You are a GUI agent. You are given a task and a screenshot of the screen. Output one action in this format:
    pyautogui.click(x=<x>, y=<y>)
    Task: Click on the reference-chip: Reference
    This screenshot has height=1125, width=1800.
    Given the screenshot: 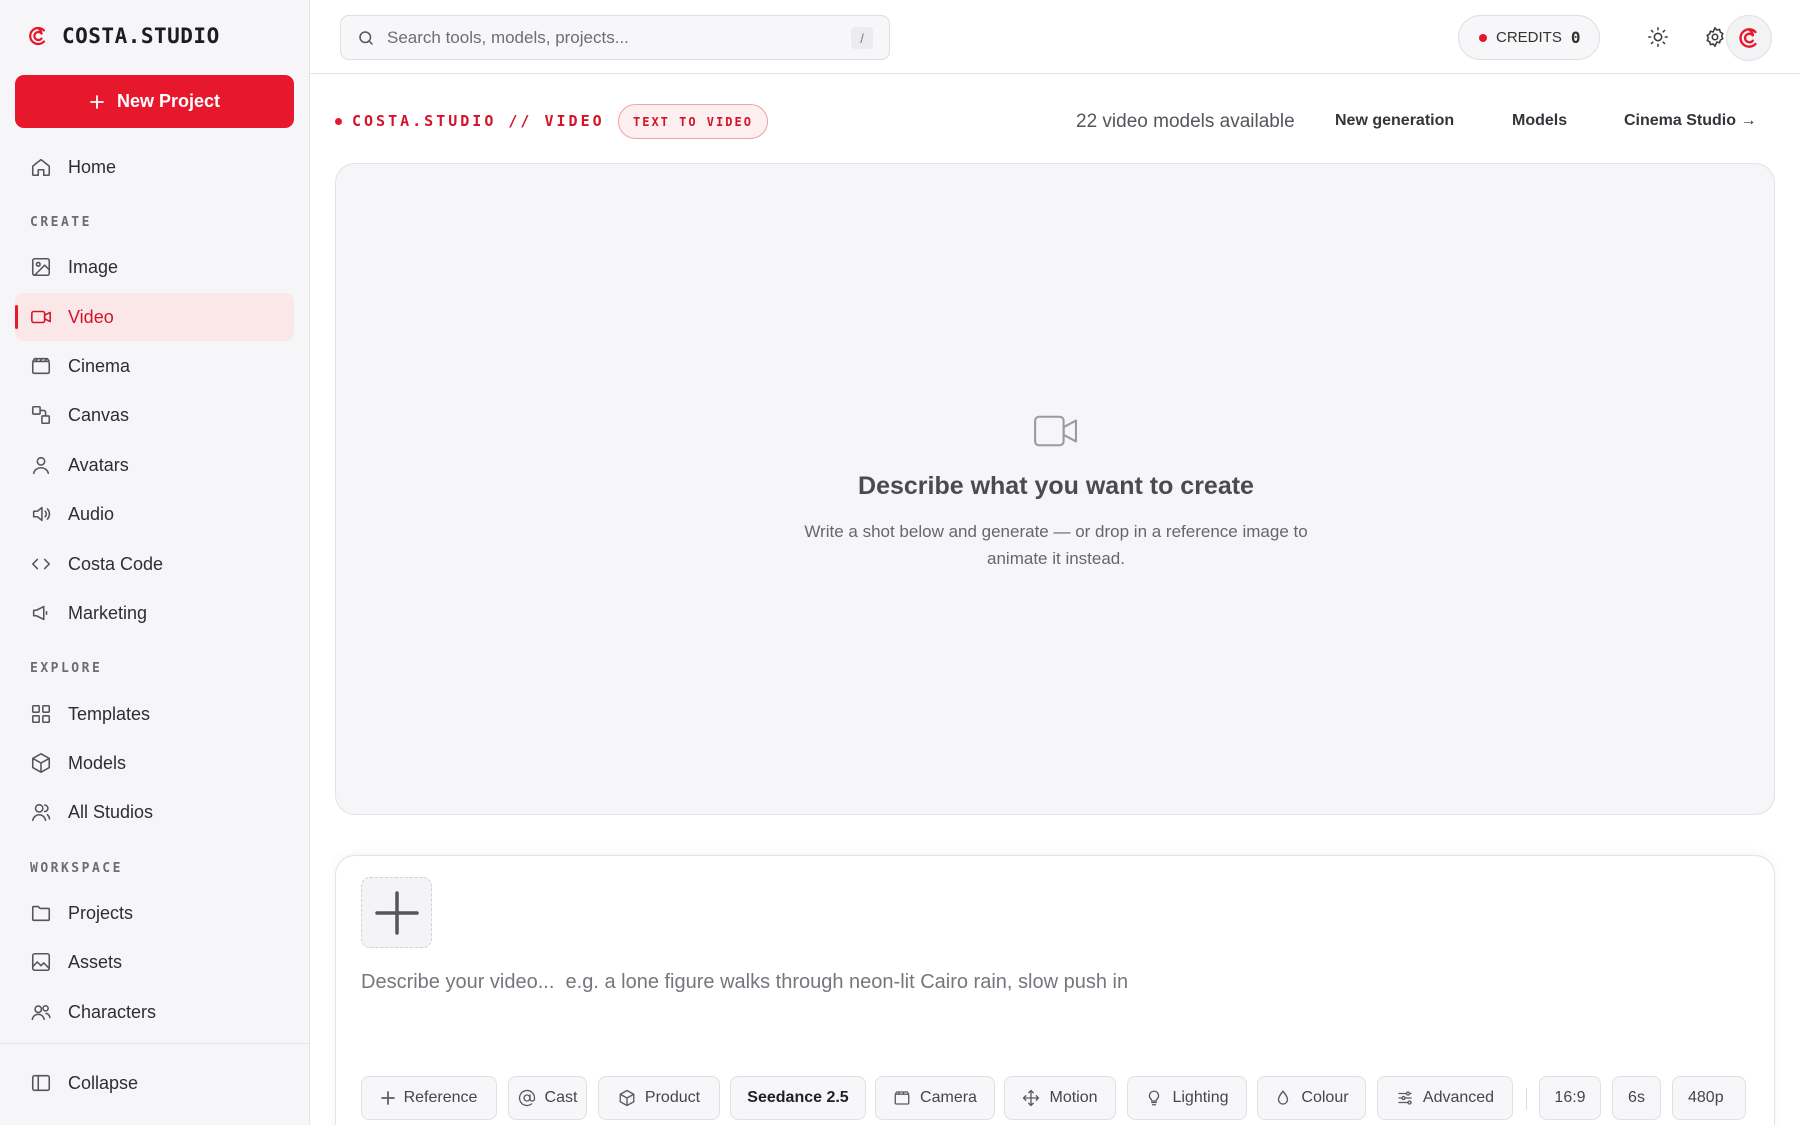 What is the action you would take?
    pyautogui.click(x=429, y=1098)
    